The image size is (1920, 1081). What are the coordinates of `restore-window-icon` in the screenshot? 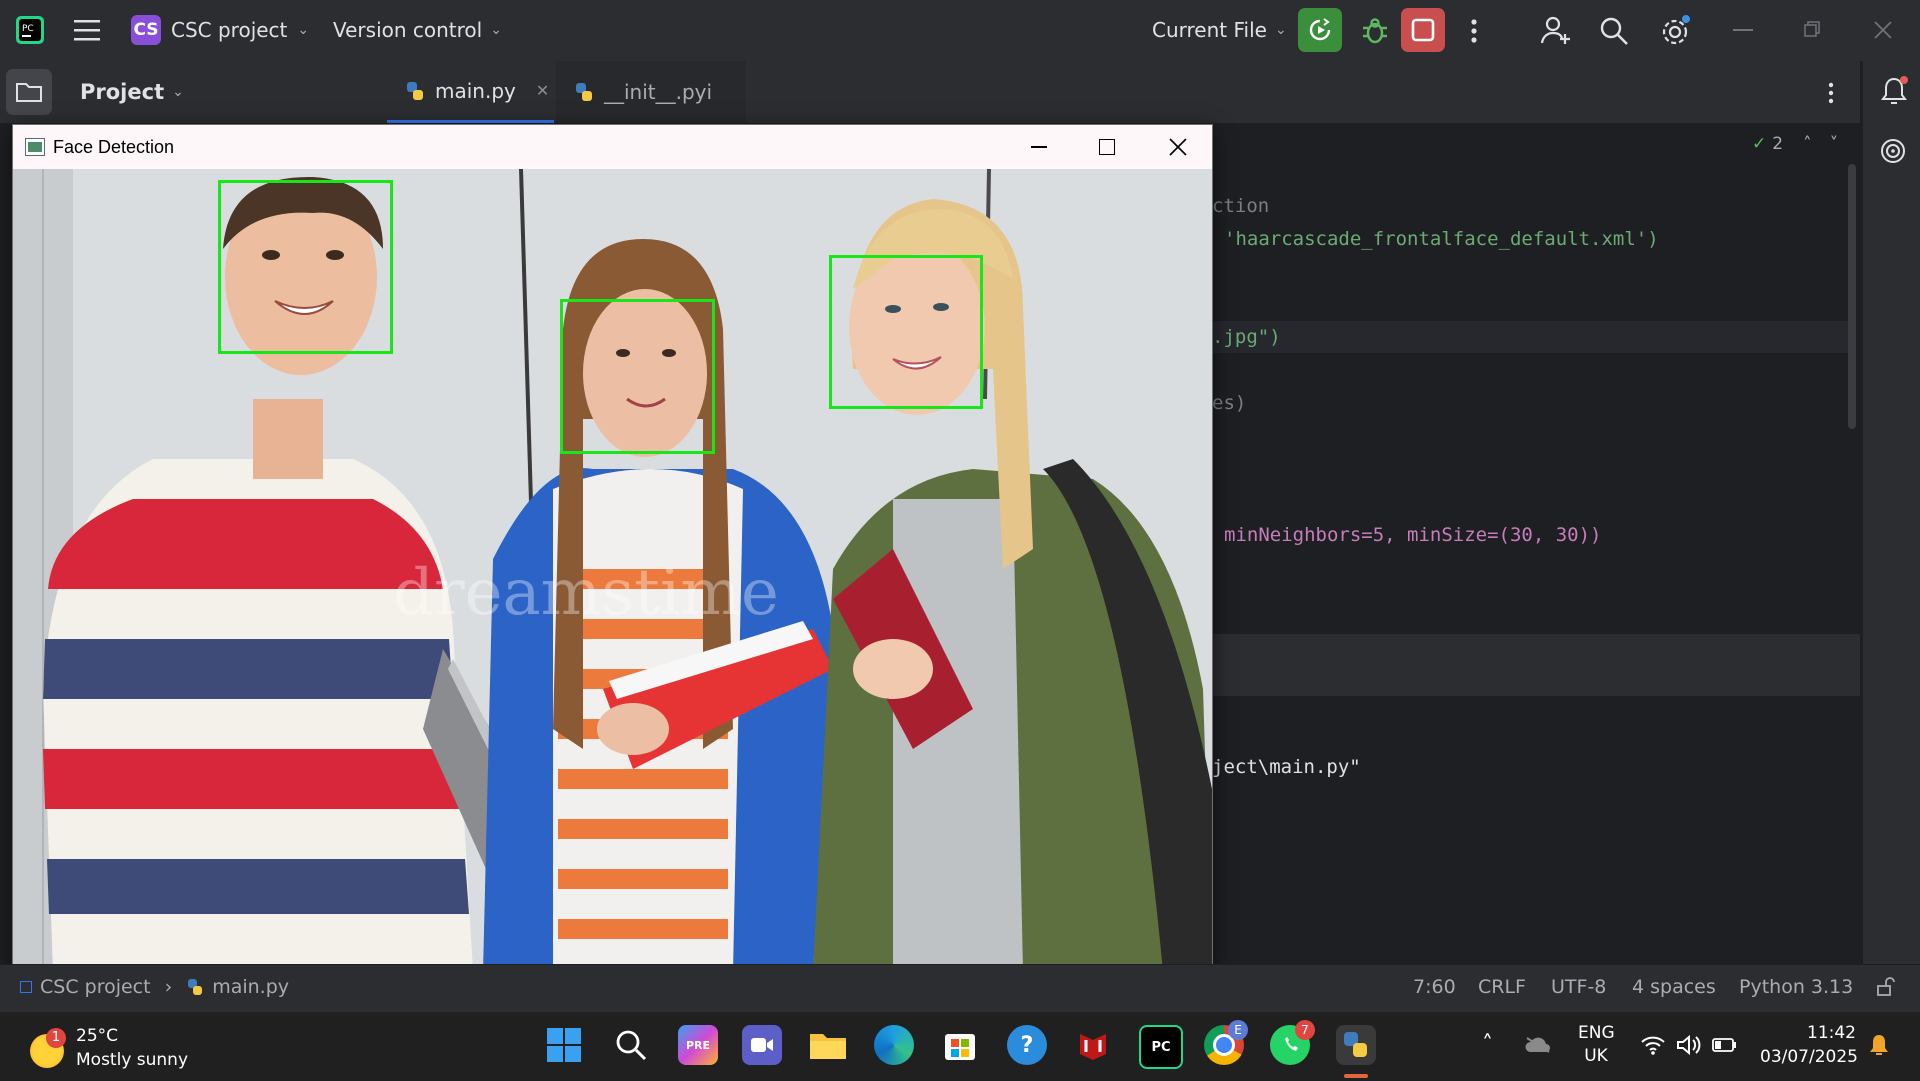 It's located at (1812, 29).